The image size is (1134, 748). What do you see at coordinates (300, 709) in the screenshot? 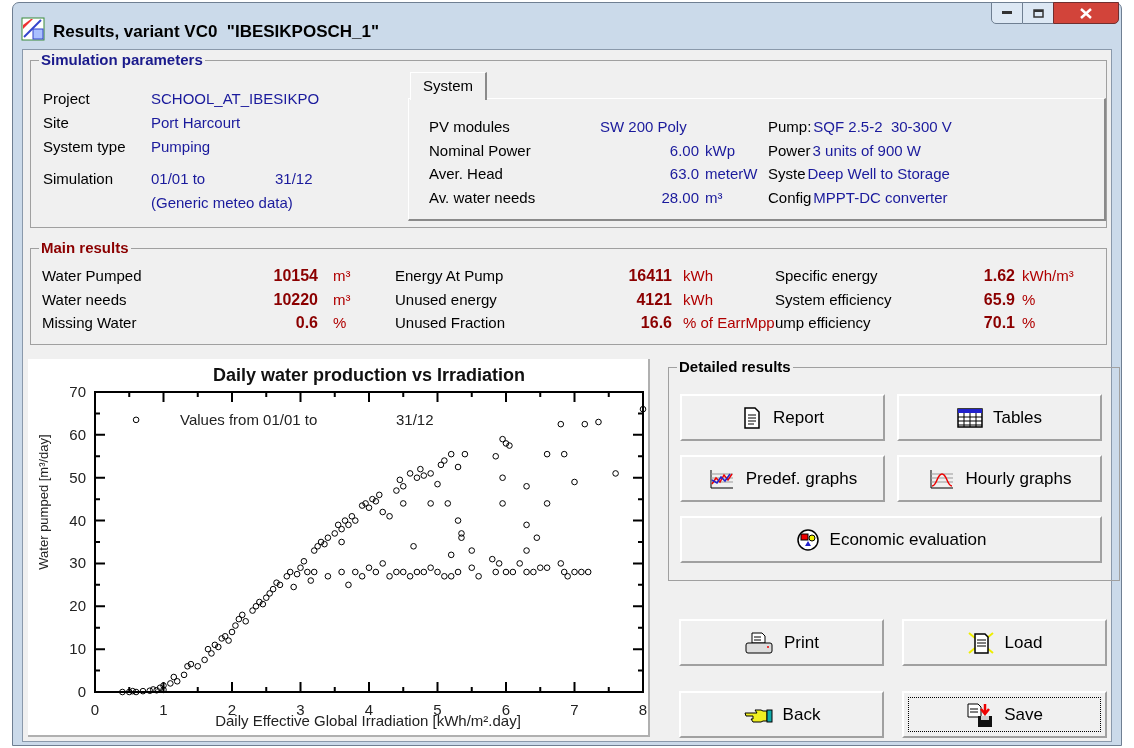
I see `tick-label: 3` at bounding box center [300, 709].